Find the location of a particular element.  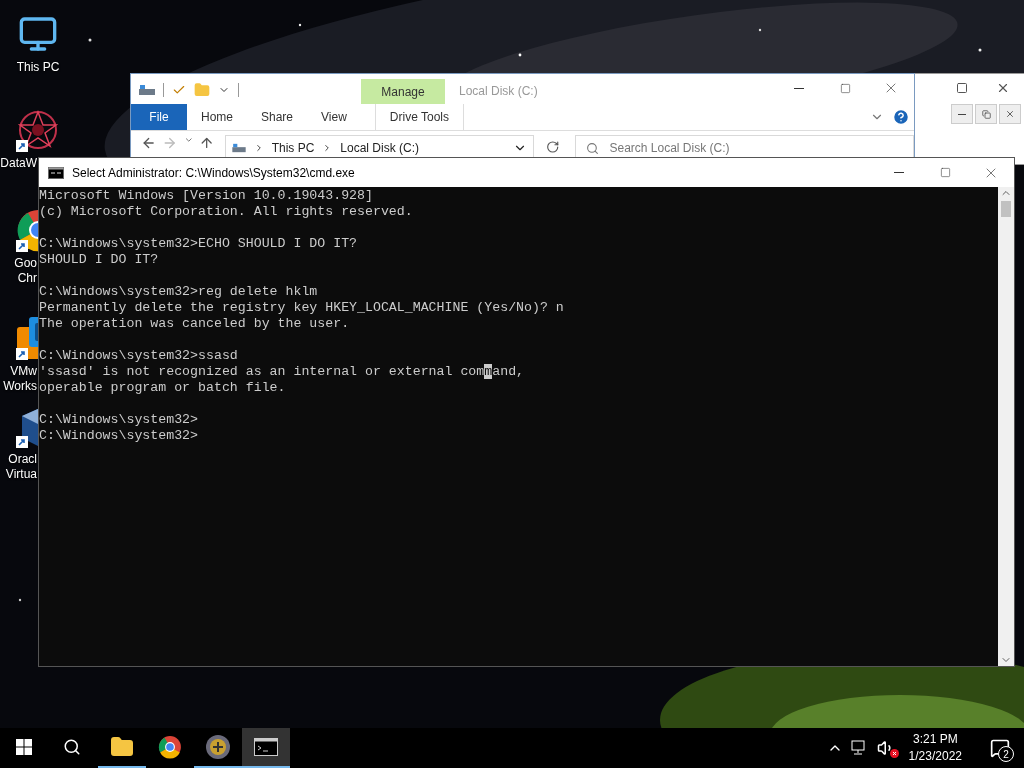

console-line: (c) Microsoft Corporation. All rights reserved. is located at coordinates (226, 212).